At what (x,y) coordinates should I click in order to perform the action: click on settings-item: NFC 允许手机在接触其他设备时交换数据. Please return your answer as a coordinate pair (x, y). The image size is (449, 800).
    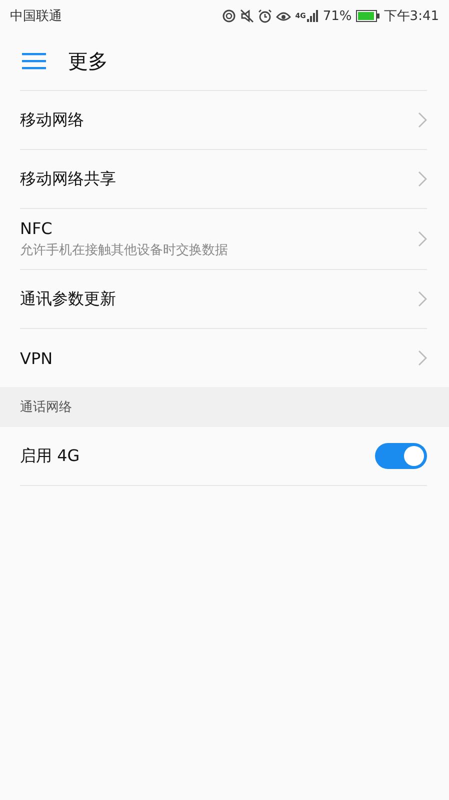
    Looking at the image, I should click on (223, 239).